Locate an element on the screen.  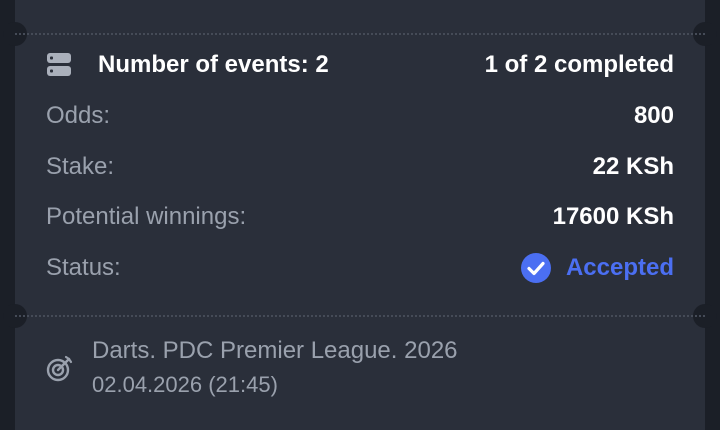
dart-target-icon is located at coordinates (60, 368).